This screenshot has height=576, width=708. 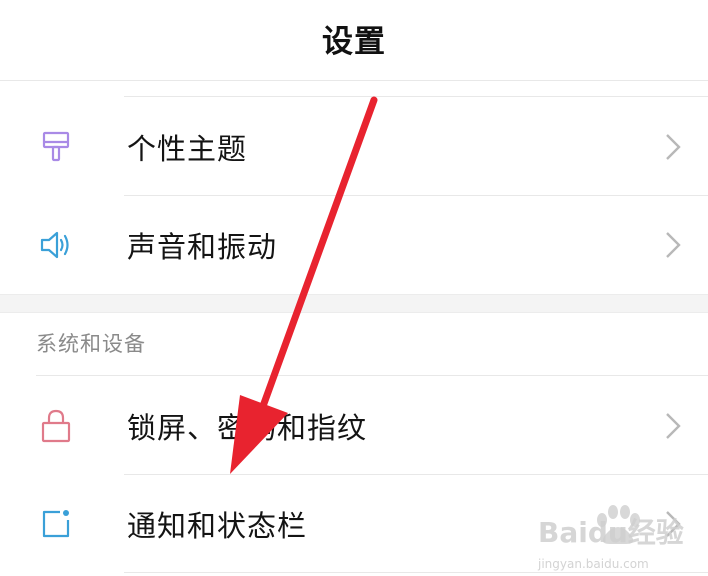 What do you see at coordinates (56, 426) in the screenshot?
I see `lock-icon` at bounding box center [56, 426].